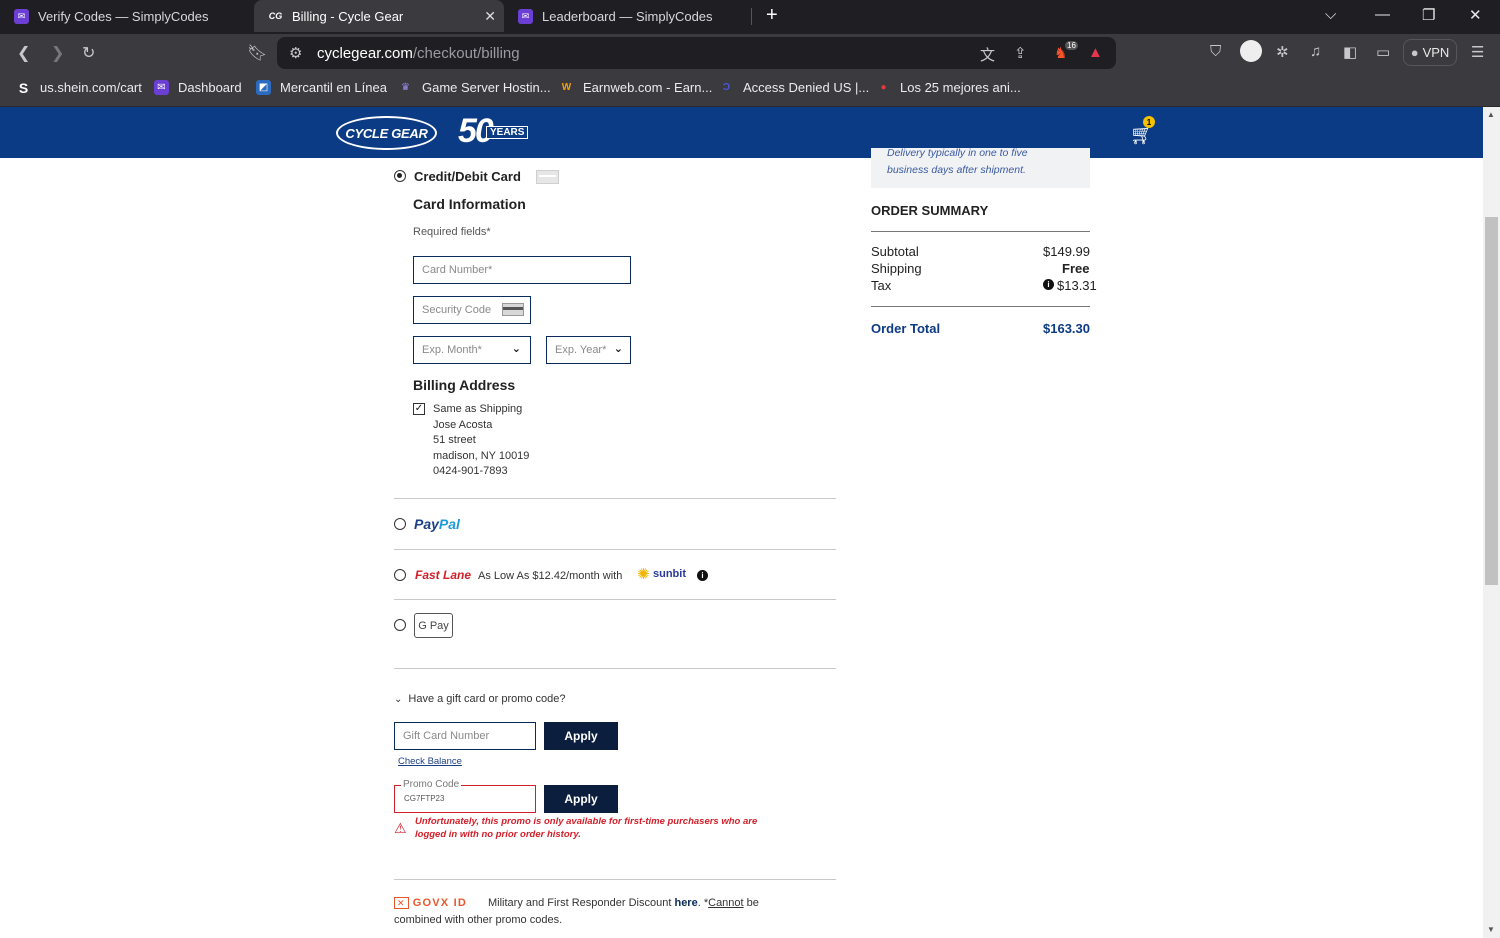 The height and width of the screenshot is (938, 1500). Describe the element at coordinates (79, 87) in the screenshot. I see `bookmark-shein: S us.shein.com/cart` at that location.